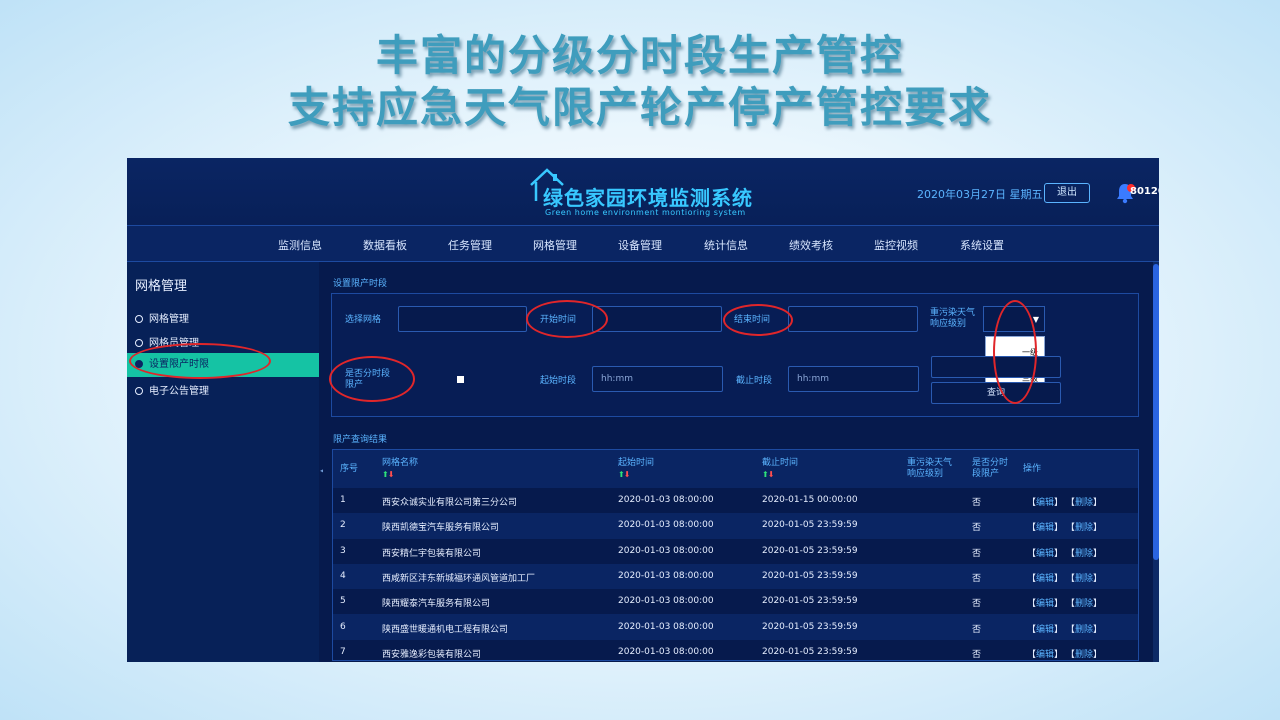 The width and height of the screenshot is (1280, 720). Describe the element at coordinates (996, 393) in the screenshot. I see `query-button: 查询` at that location.